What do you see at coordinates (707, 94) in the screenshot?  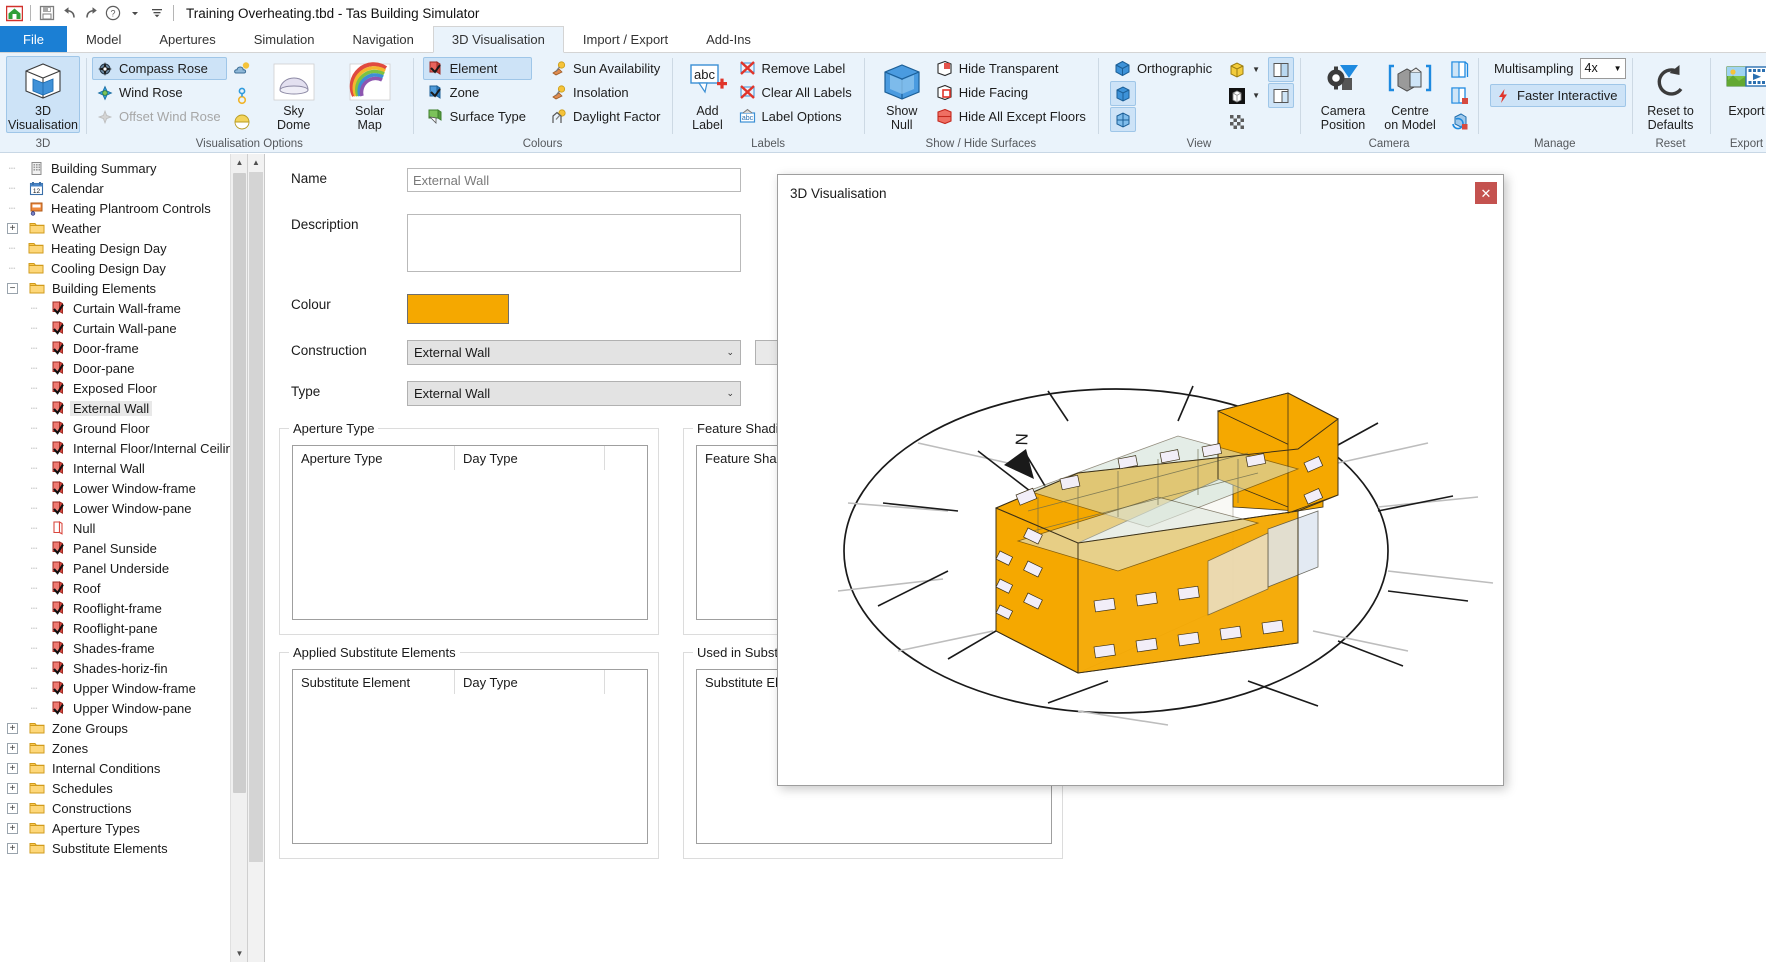 I see `add-label-button: abc Add Label` at bounding box center [707, 94].